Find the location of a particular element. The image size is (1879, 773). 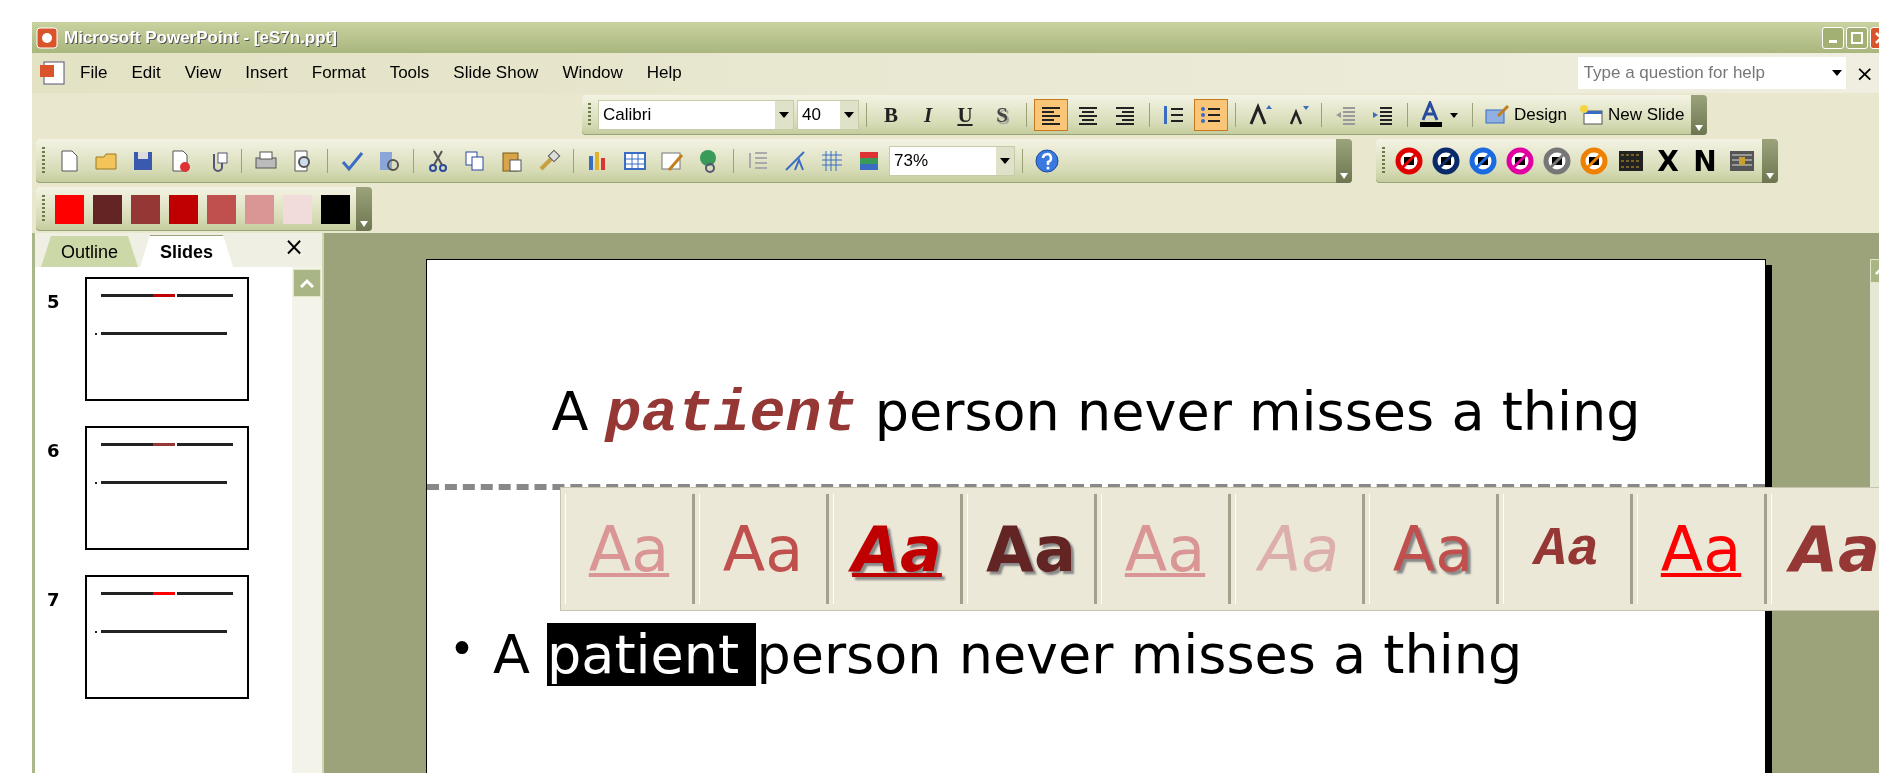

bullets-button is located at coordinates (1211, 115).